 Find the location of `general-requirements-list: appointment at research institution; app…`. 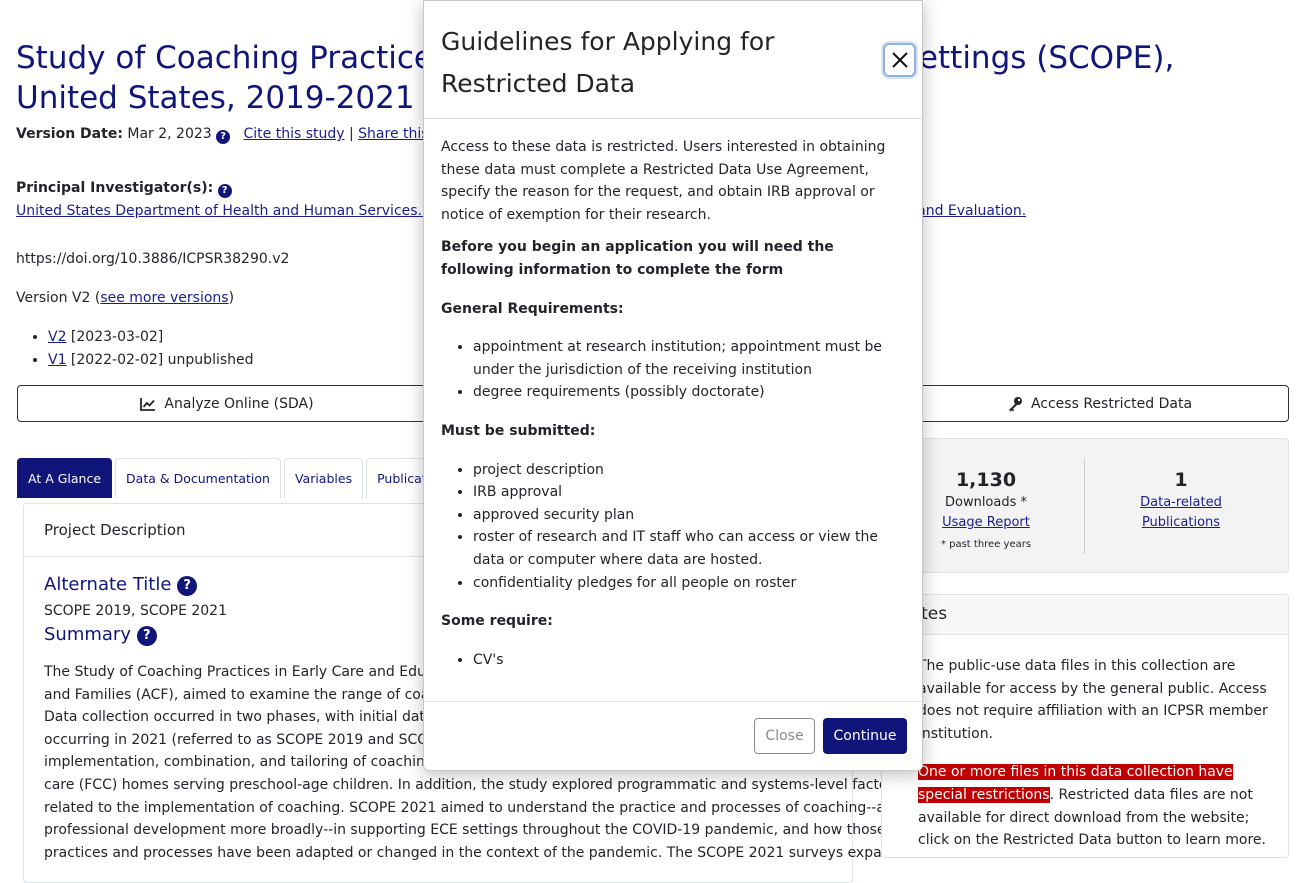

general-requirements-list: appointment at research institution; app… is located at coordinates (673, 370).